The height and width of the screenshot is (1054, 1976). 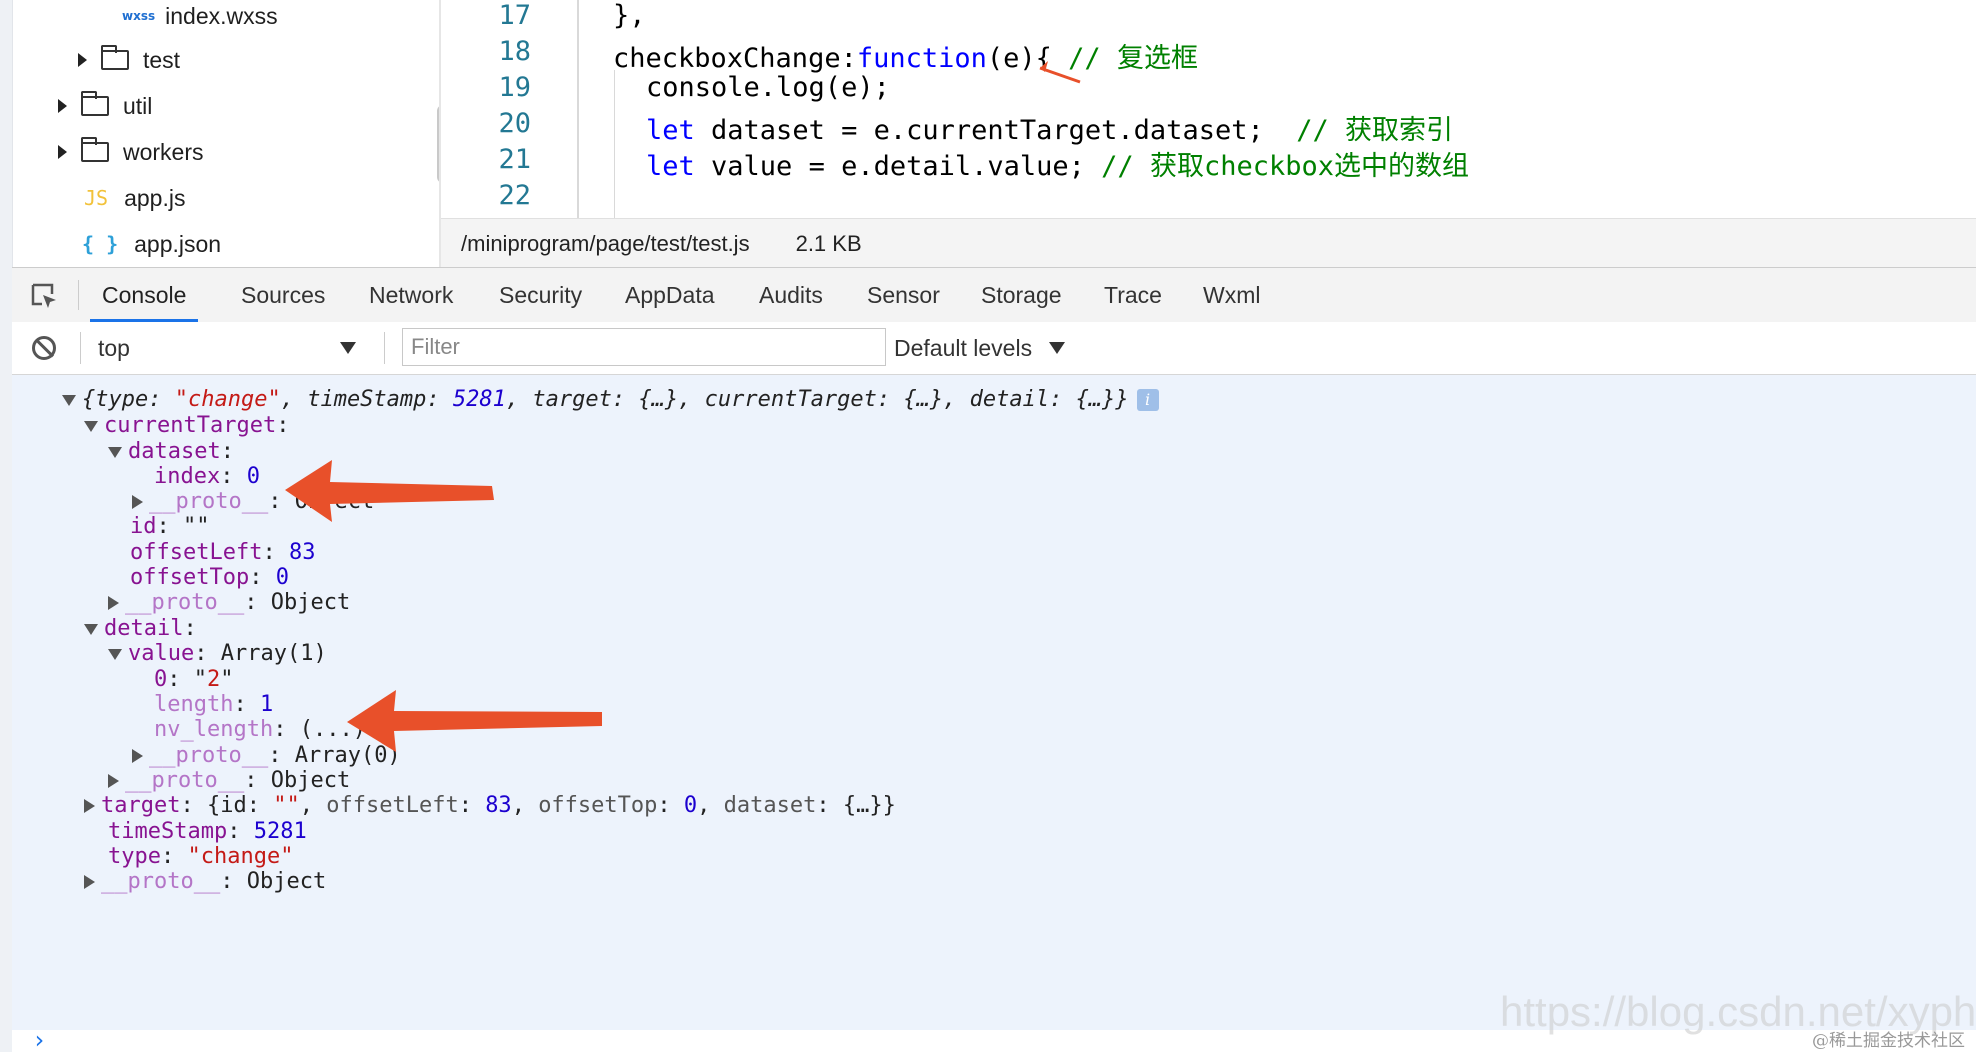 I want to click on prop-key: type, so click(x=134, y=856).